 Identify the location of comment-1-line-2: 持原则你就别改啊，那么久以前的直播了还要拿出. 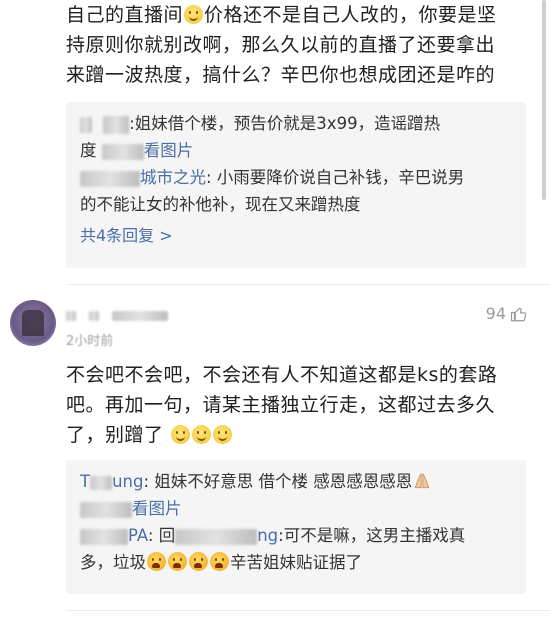
(281, 45).